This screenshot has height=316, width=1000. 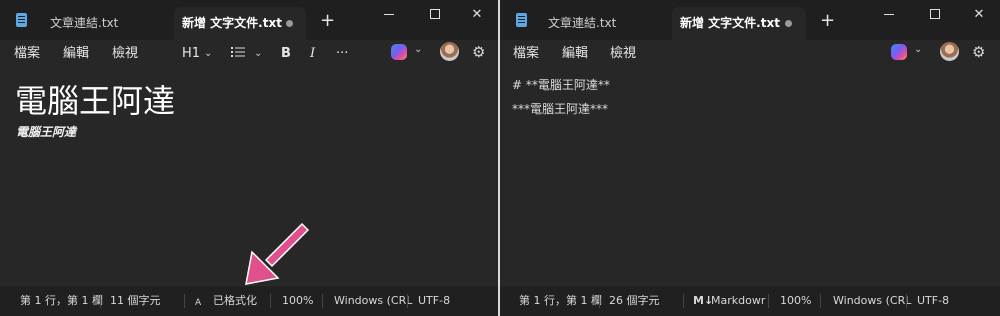 I want to click on more-button: ···, so click(x=342, y=54).